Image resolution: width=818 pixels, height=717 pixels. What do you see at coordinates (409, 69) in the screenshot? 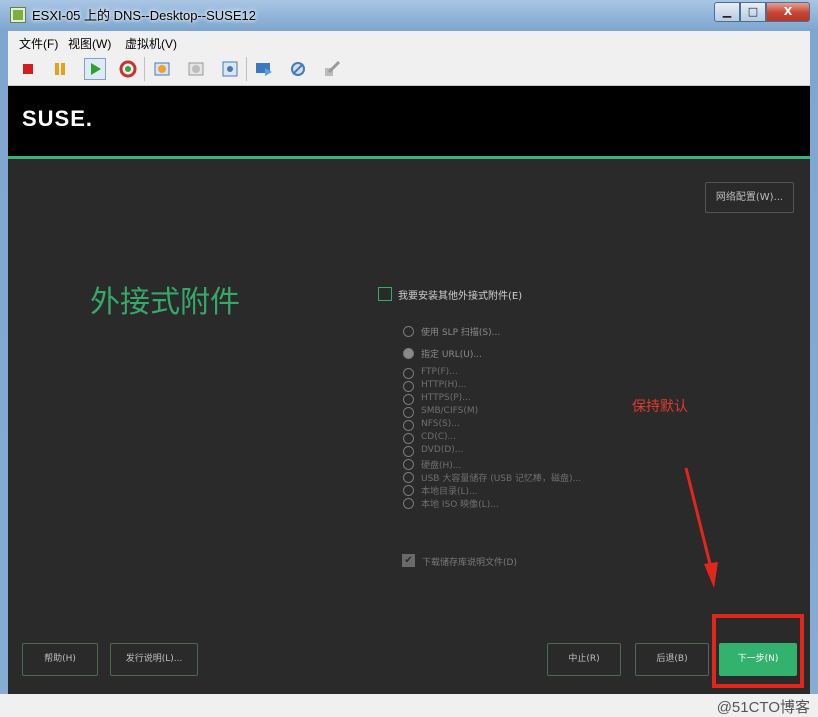
I see `toolbar` at bounding box center [409, 69].